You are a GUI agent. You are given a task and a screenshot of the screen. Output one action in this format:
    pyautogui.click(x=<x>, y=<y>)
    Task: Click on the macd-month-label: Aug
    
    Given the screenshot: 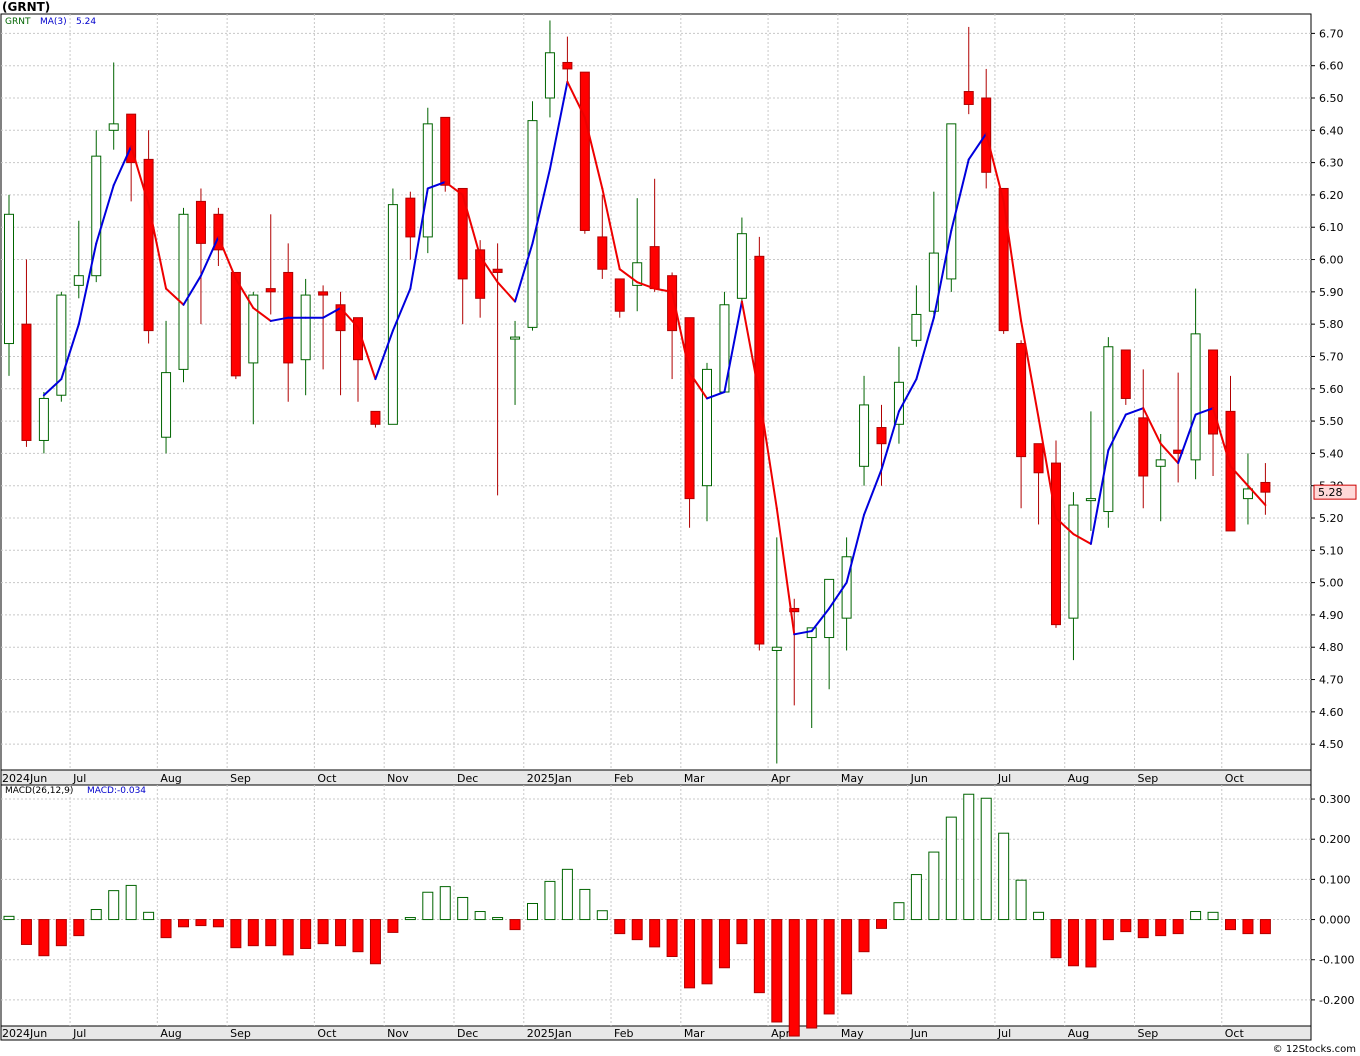 What is the action you would take?
    pyautogui.click(x=1078, y=1033)
    